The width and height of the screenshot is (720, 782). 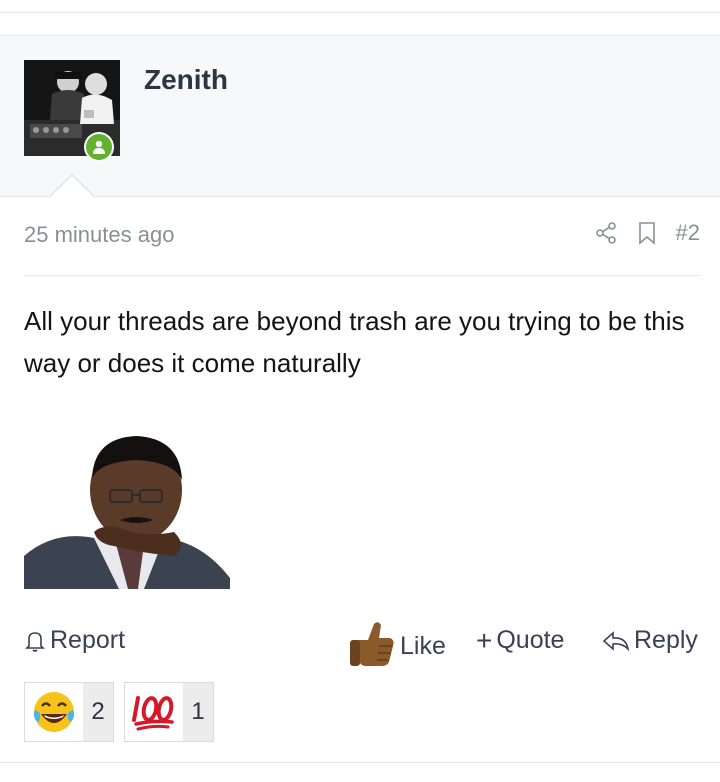 What do you see at coordinates (423, 645) in the screenshot?
I see `like-label: Like` at bounding box center [423, 645].